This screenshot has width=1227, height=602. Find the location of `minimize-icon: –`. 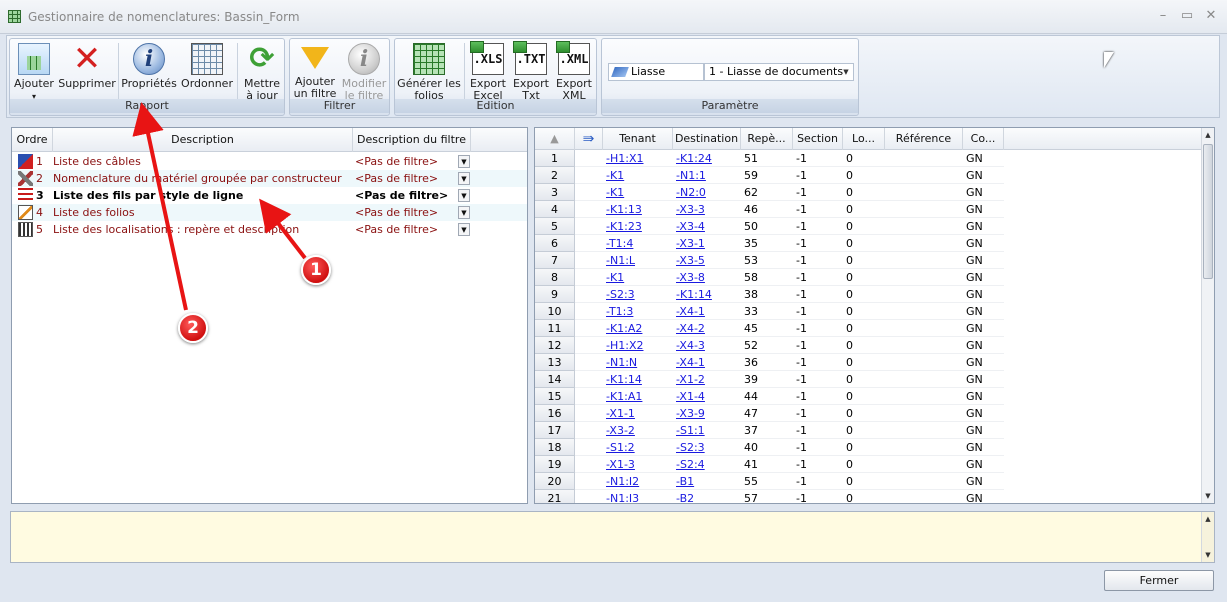

minimize-icon: – is located at coordinates (1163, 16).